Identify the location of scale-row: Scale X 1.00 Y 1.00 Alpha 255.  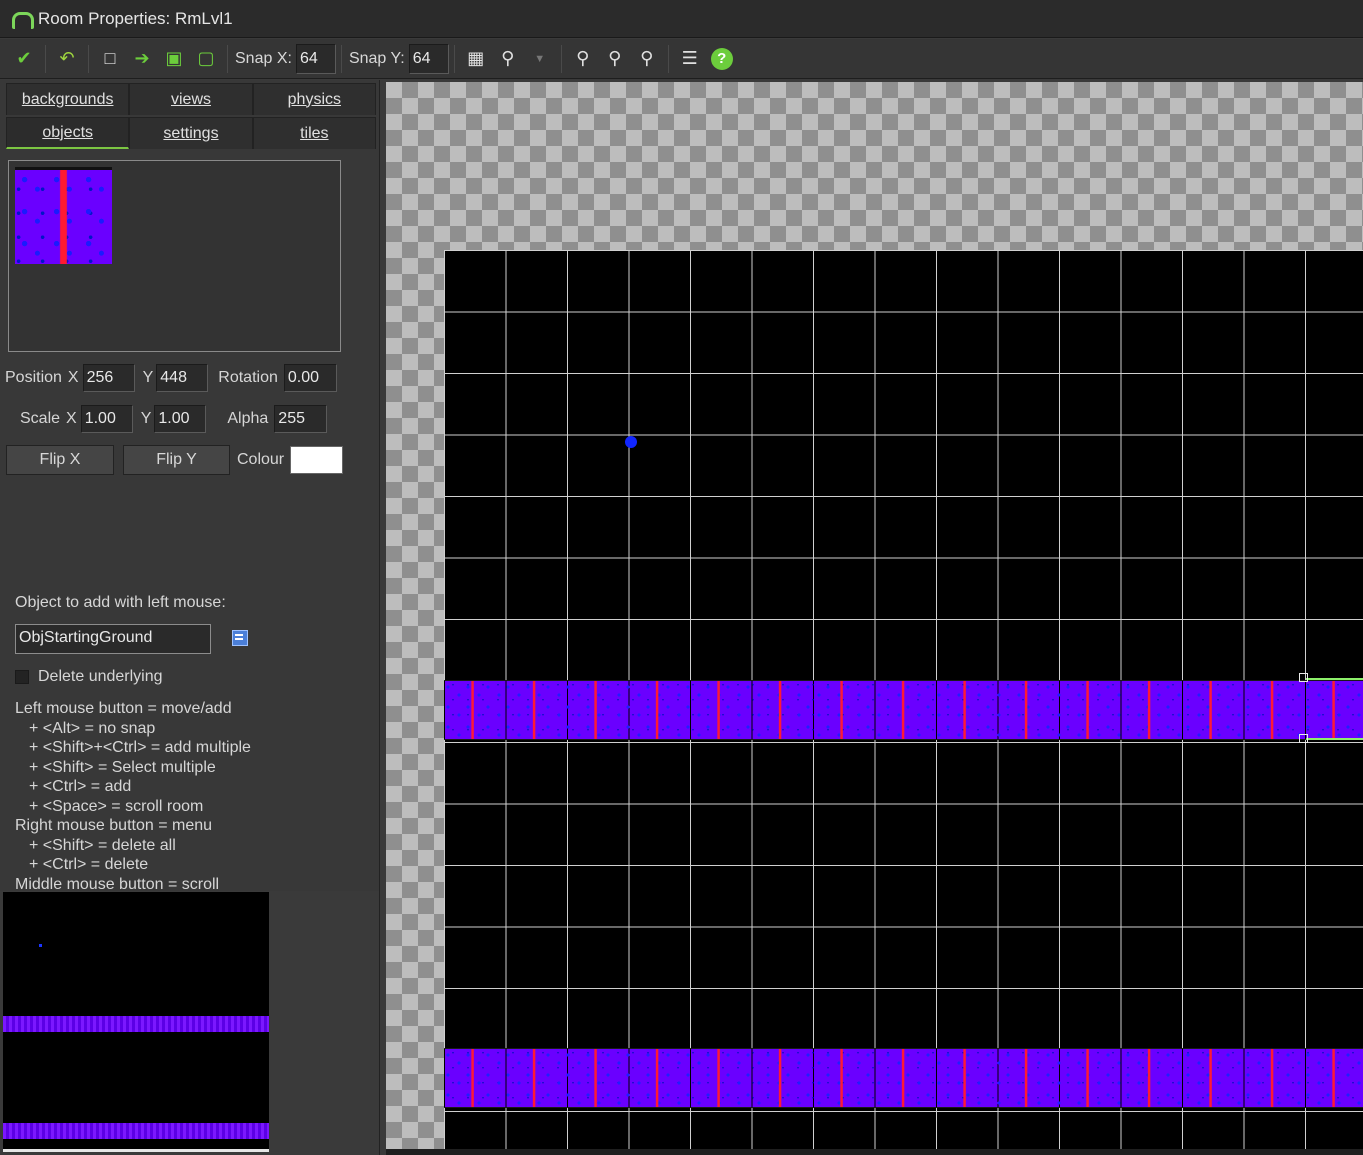
(174, 419).